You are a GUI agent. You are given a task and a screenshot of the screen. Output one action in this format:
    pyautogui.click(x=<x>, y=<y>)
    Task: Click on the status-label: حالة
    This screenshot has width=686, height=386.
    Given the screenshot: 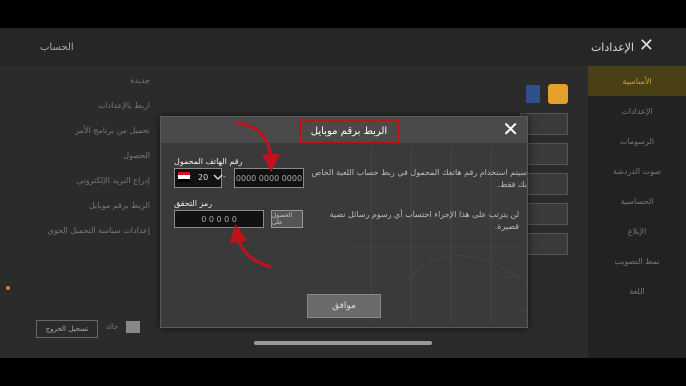 What is the action you would take?
    pyautogui.click(x=112, y=327)
    